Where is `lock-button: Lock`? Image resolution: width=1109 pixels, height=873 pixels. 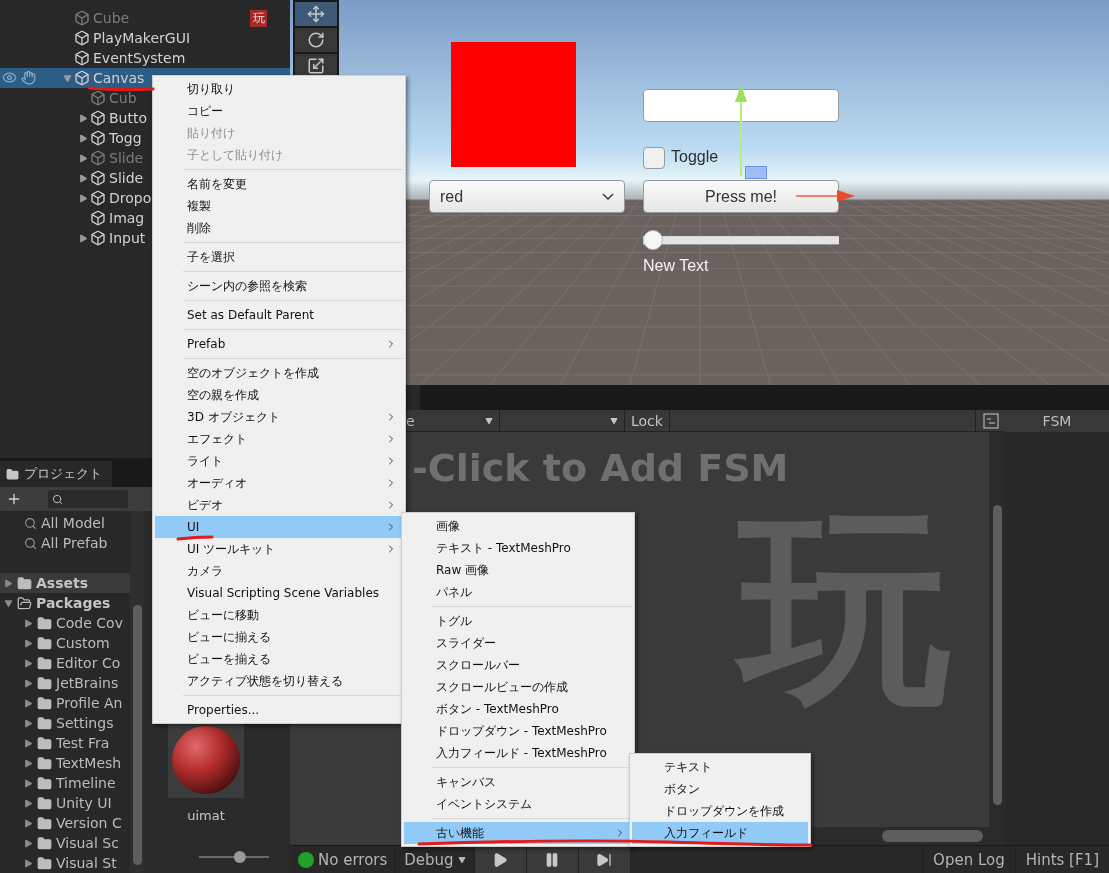
lock-button: Lock is located at coordinates (647, 420).